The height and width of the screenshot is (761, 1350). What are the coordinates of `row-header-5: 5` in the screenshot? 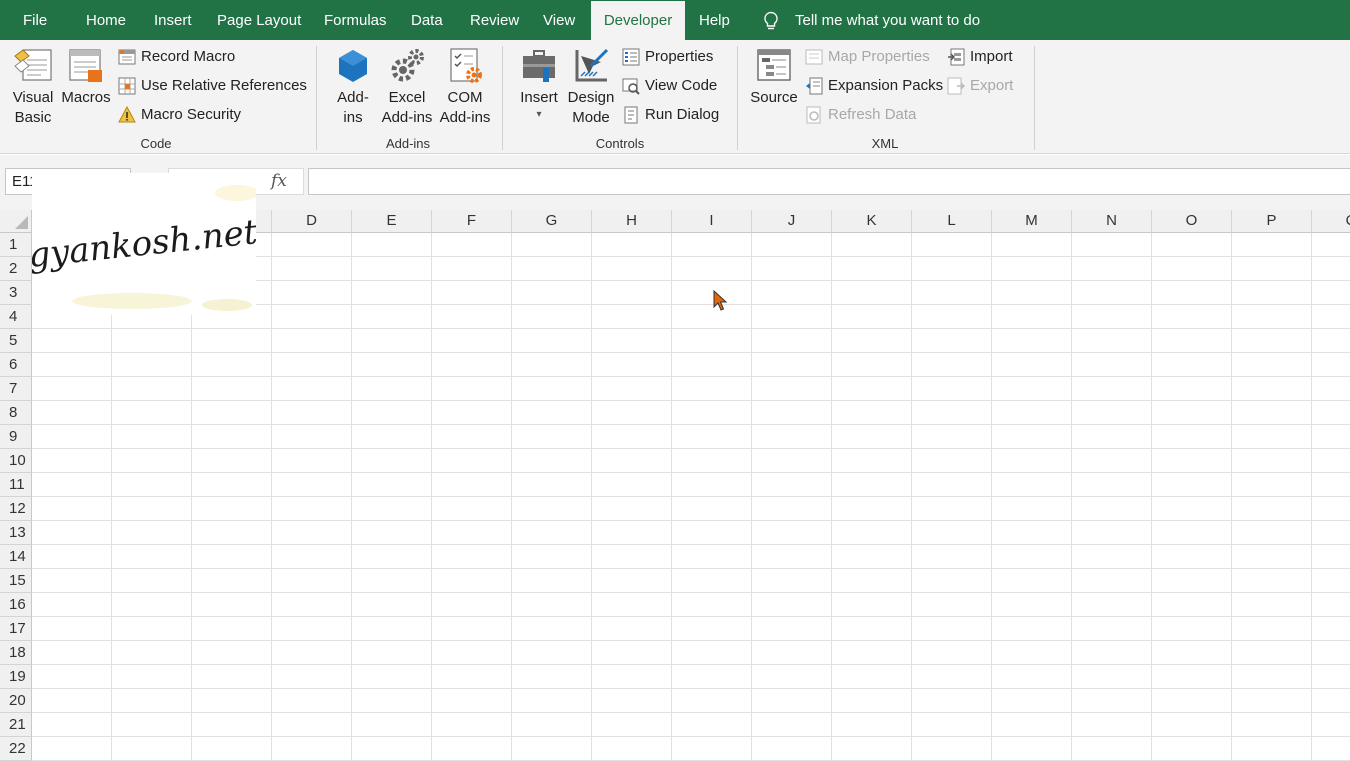 It's located at (16, 341).